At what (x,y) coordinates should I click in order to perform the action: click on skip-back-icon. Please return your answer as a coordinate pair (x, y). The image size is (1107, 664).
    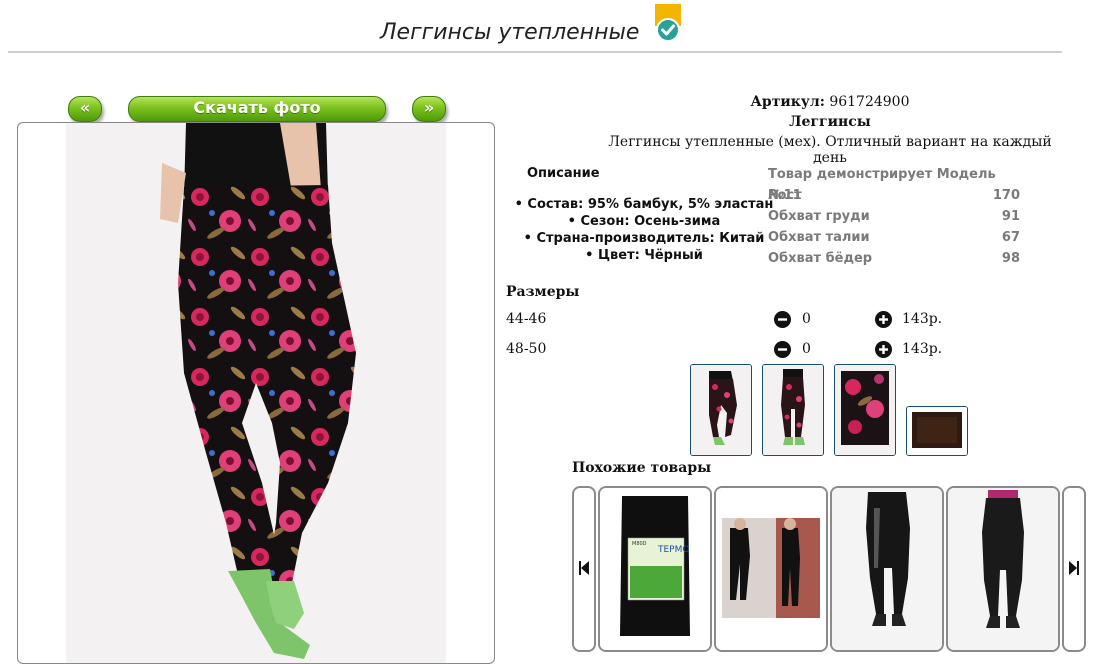
    Looking at the image, I should click on (584, 568).